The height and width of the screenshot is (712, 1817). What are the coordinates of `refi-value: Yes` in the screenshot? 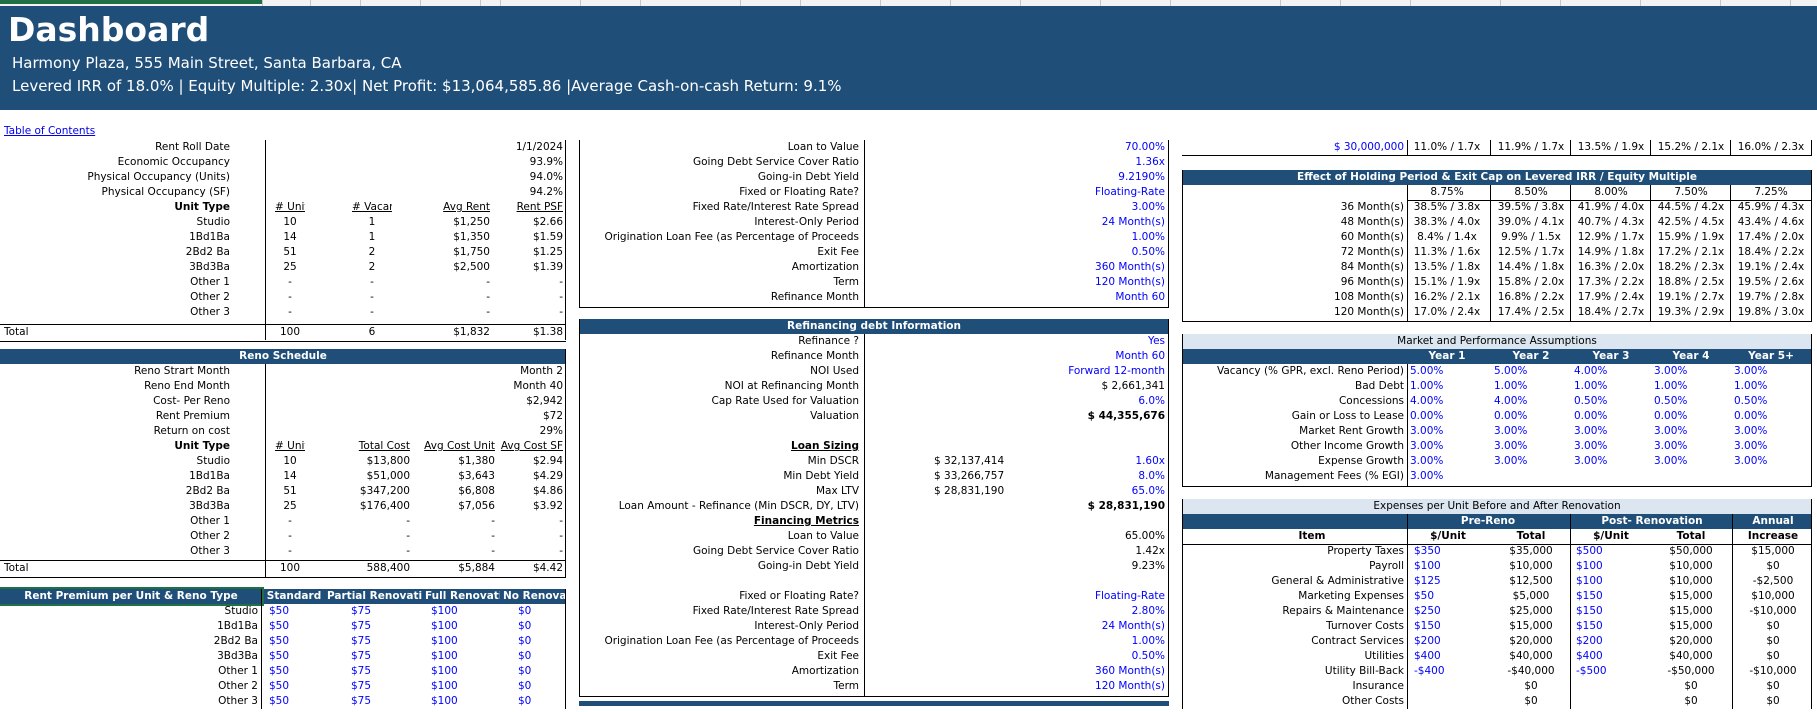 It's located at (1087, 341).